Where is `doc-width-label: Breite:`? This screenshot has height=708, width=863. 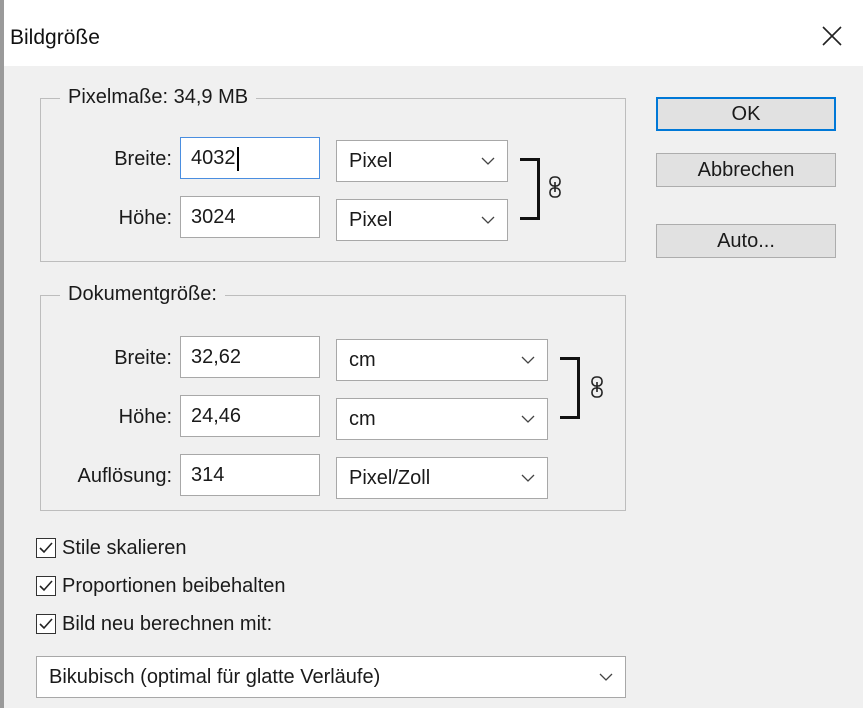 doc-width-label: Breite: is located at coordinates (143, 358).